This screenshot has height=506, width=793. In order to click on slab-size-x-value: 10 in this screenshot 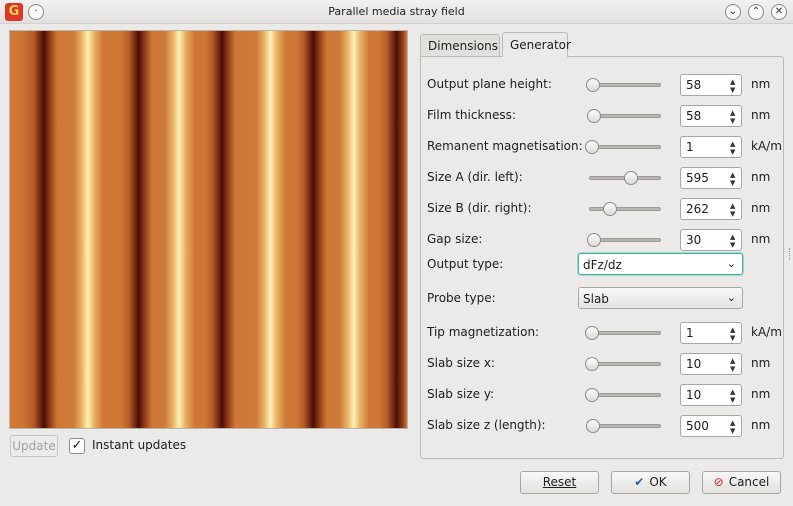, I will do `click(693, 364)`.